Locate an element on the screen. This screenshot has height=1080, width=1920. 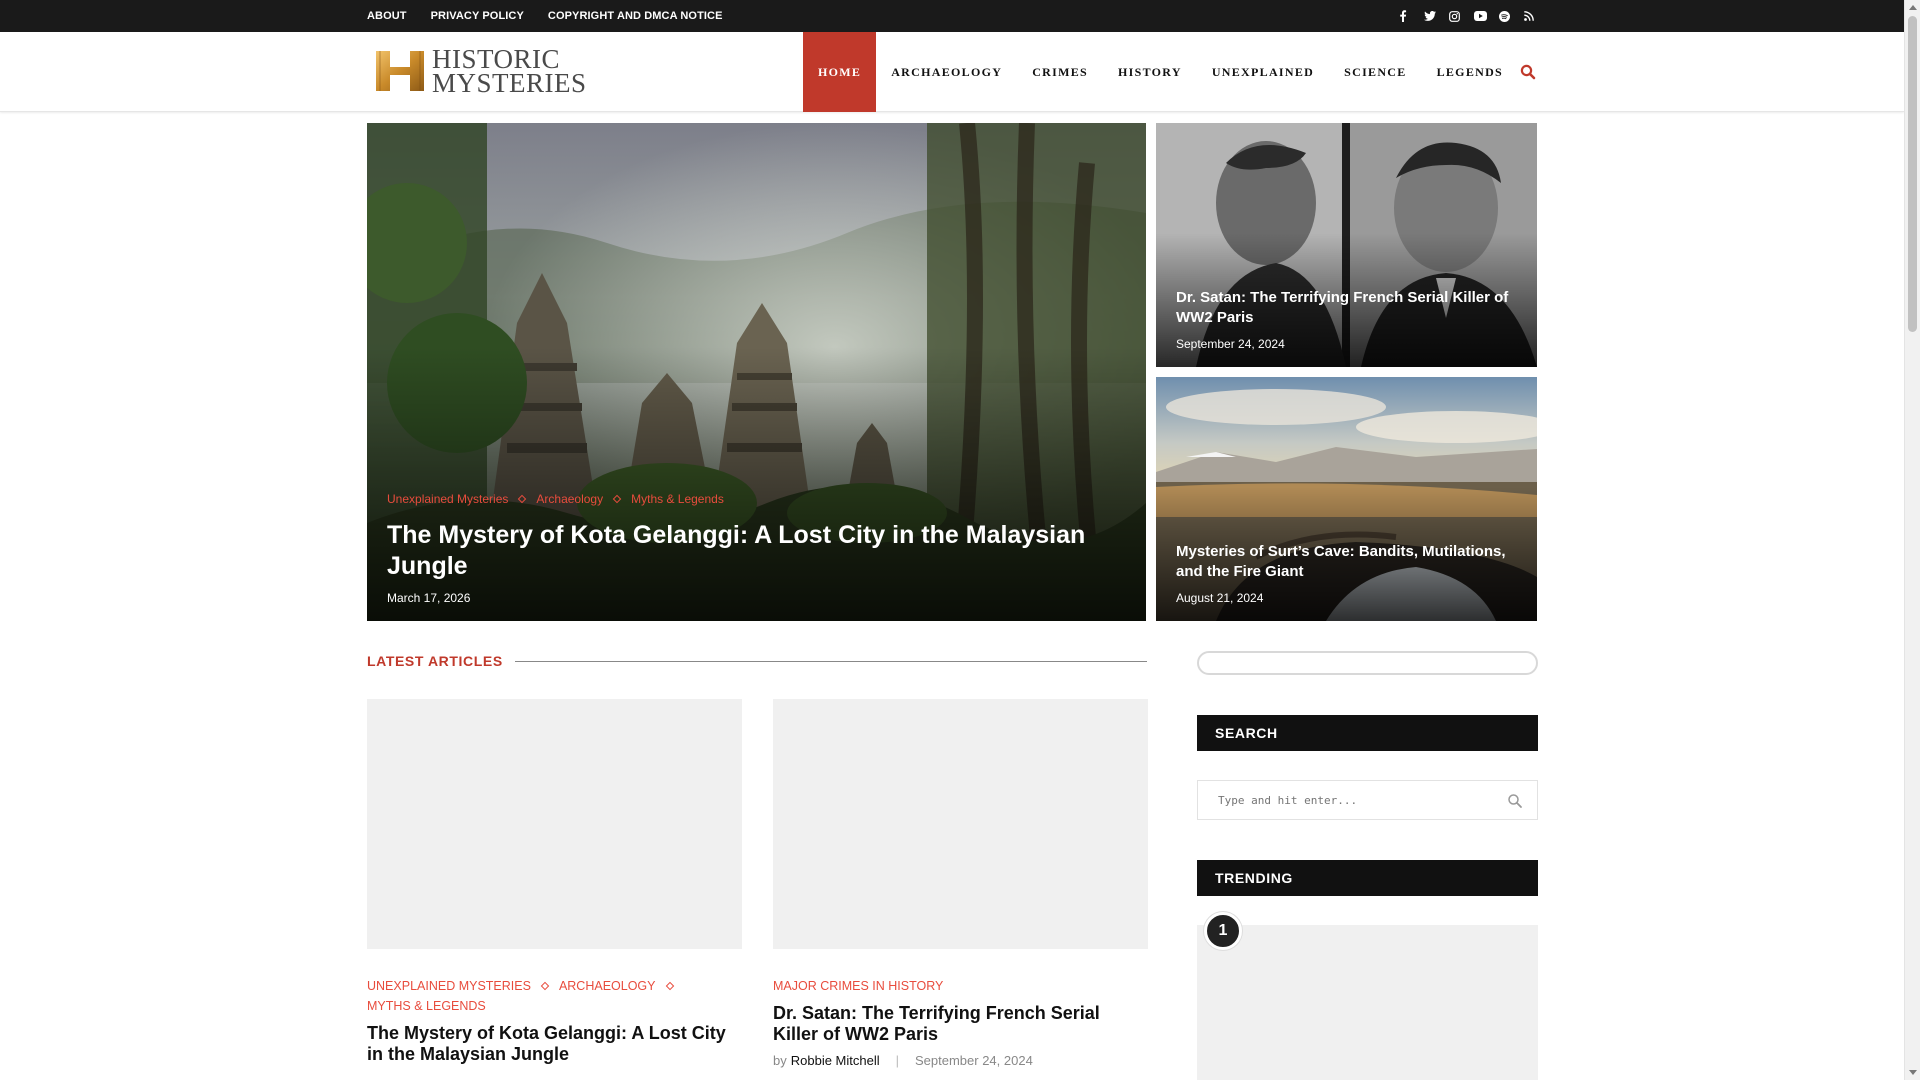
category-link: ARCHAEOLOGY is located at coordinates (607, 986).